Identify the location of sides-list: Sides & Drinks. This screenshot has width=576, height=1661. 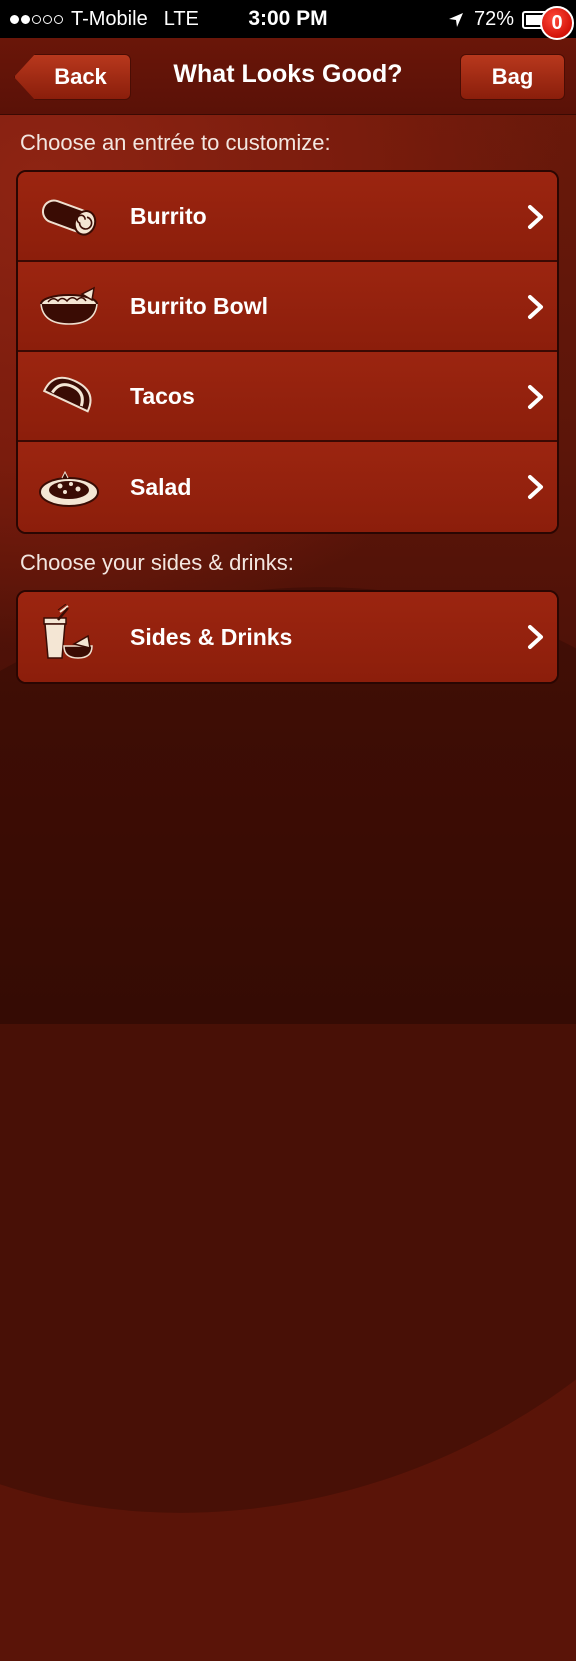
(287, 637).